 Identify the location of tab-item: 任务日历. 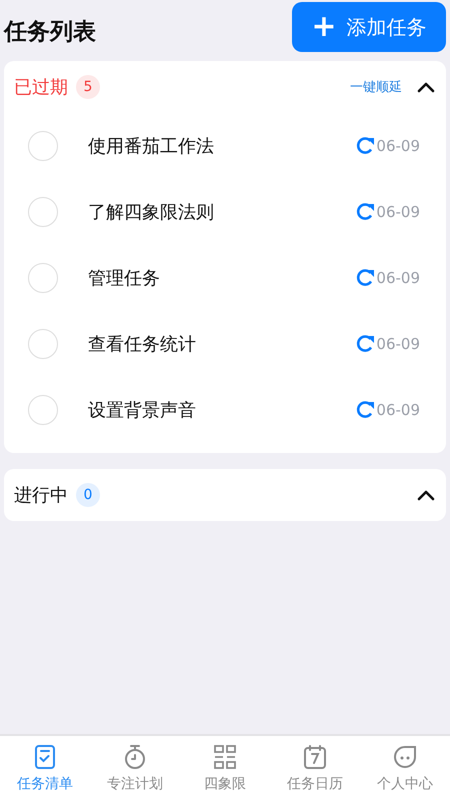
(315, 768).